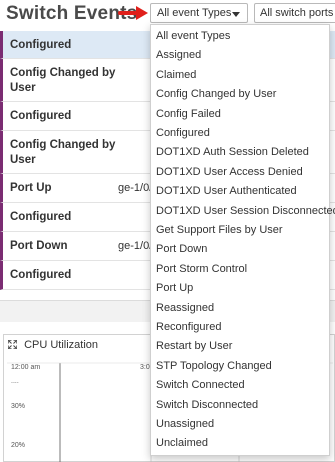 This screenshot has width=335, height=462. What do you see at coordinates (240, 443) in the screenshot?
I see `menu-item: Unclaimed` at bounding box center [240, 443].